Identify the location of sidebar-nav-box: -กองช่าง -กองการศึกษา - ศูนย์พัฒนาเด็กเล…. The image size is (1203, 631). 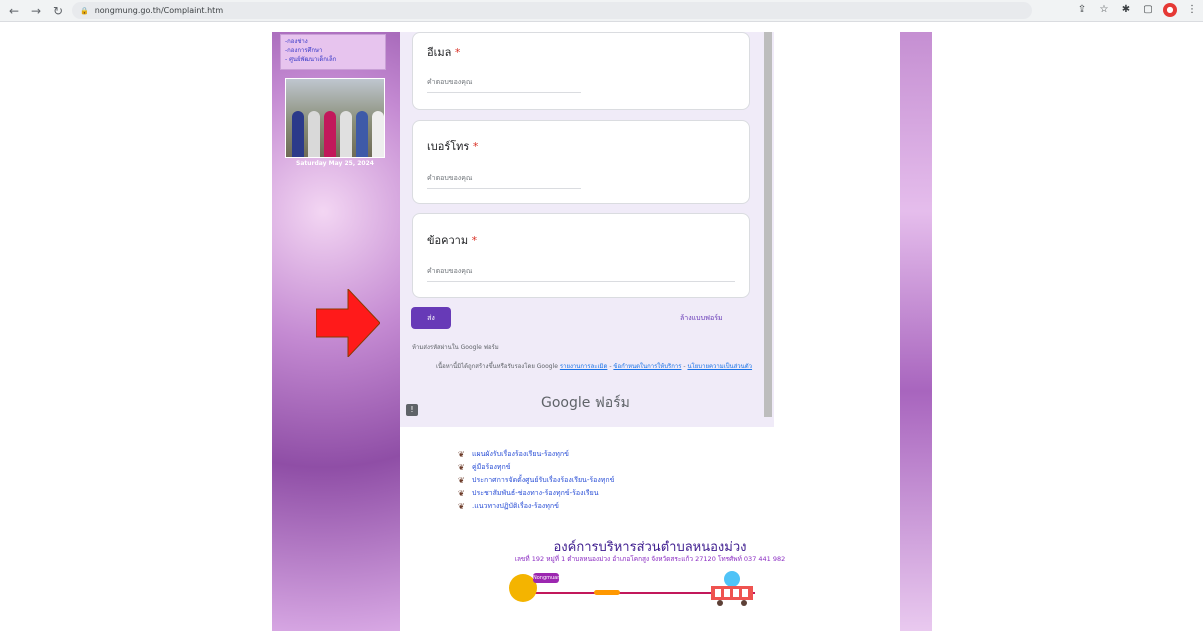
(333, 52).